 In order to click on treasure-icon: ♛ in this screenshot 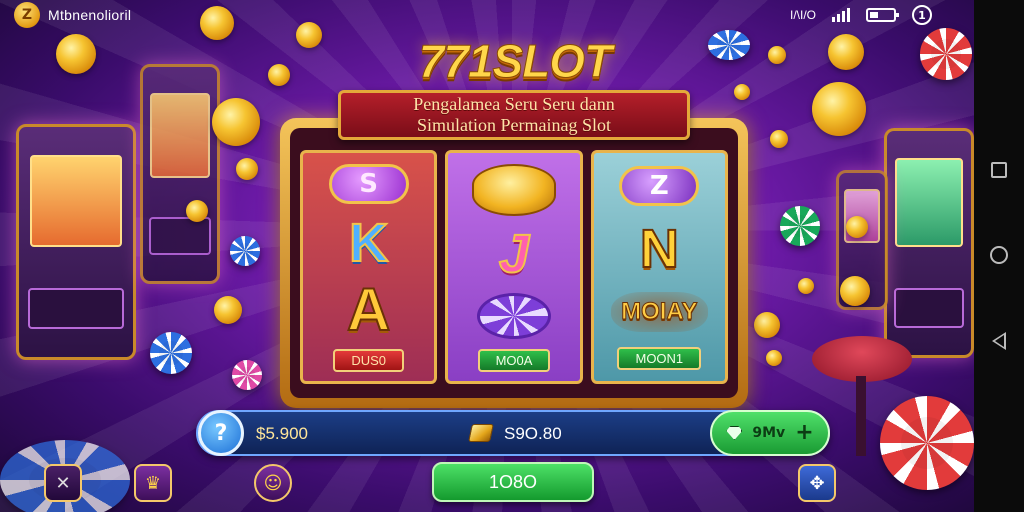, I will do `click(153, 483)`.